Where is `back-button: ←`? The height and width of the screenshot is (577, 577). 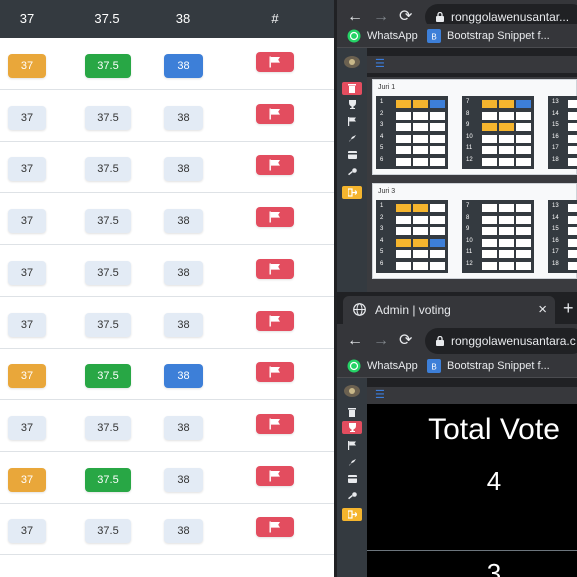 back-button: ← is located at coordinates (355, 341).